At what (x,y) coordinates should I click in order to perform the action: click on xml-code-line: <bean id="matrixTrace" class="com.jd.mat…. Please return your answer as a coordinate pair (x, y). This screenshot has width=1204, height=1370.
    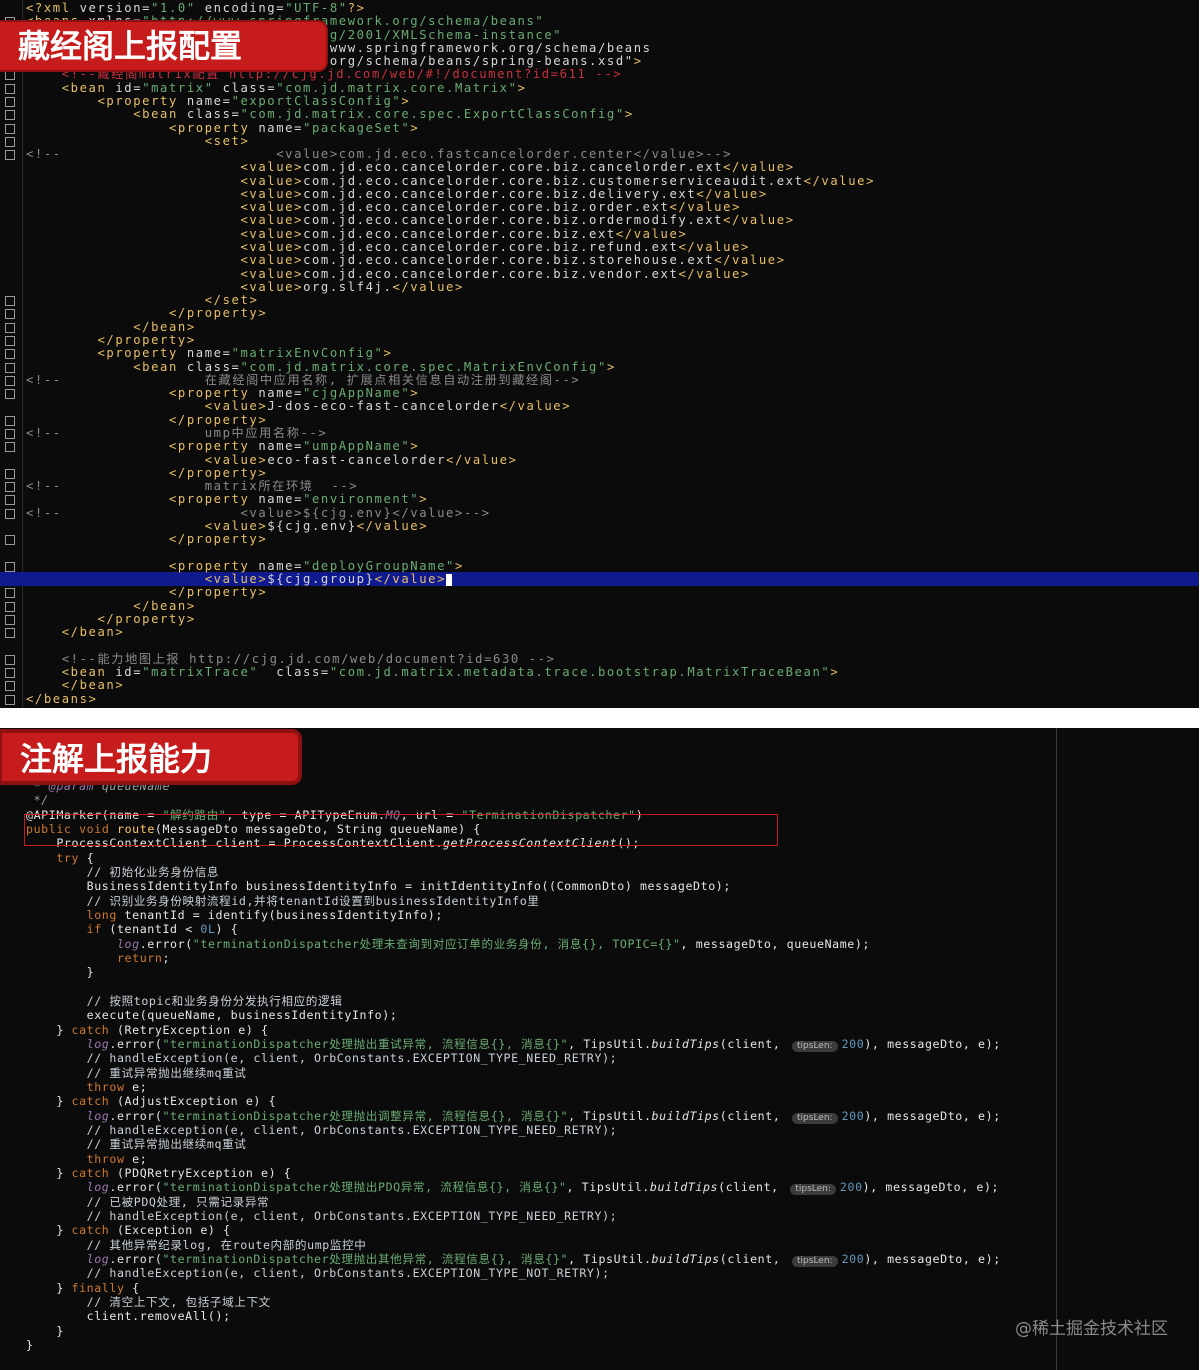
    Looking at the image, I should click on (450, 672).